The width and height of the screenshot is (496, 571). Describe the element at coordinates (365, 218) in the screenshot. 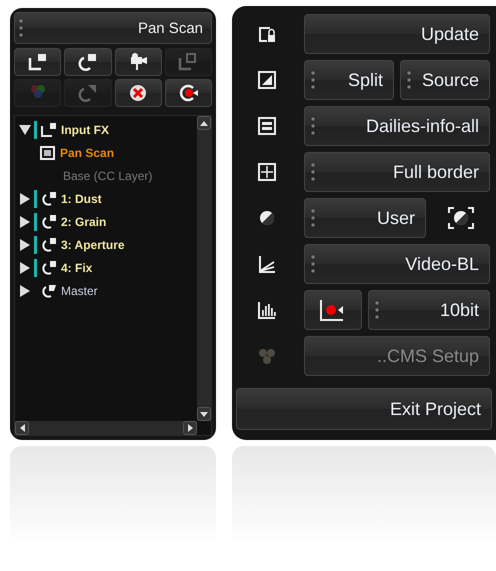

I see `option-button: User` at that location.